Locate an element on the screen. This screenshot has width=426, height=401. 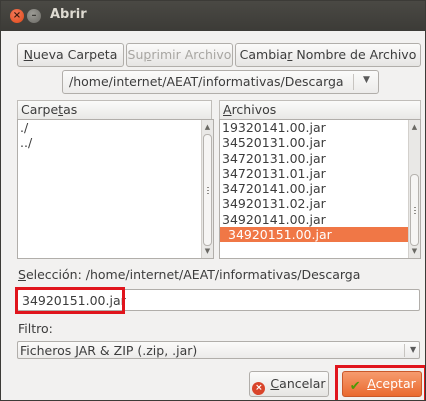
file-list-item: 34920141.00.jar is located at coordinates (320, 219).